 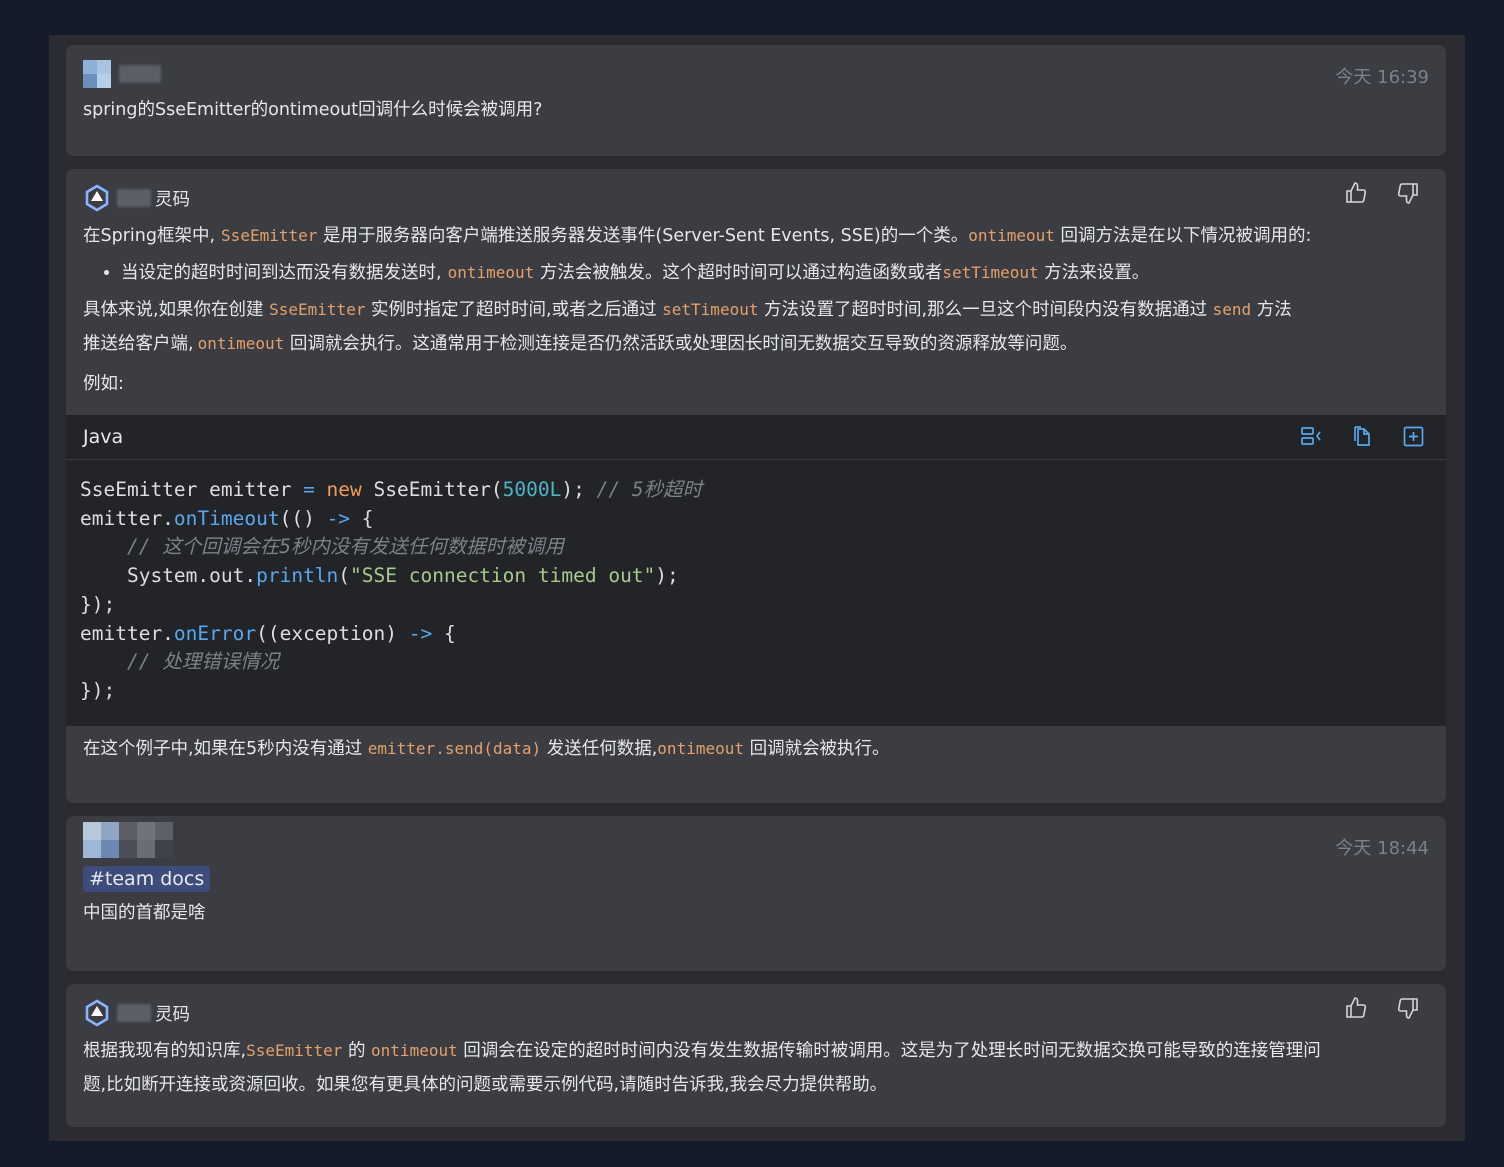 What do you see at coordinates (297, 576) in the screenshot?
I see `code-token: println` at bounding box center [297, 576].